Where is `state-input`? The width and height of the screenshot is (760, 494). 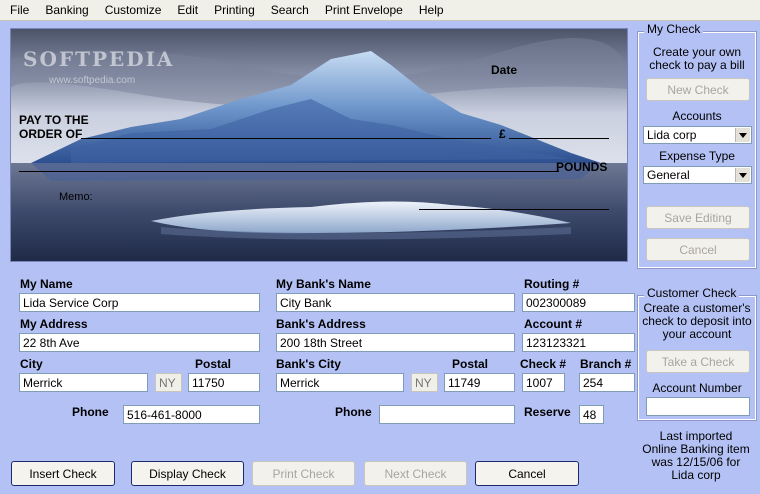 state-input is located at coordinates (168, 382).